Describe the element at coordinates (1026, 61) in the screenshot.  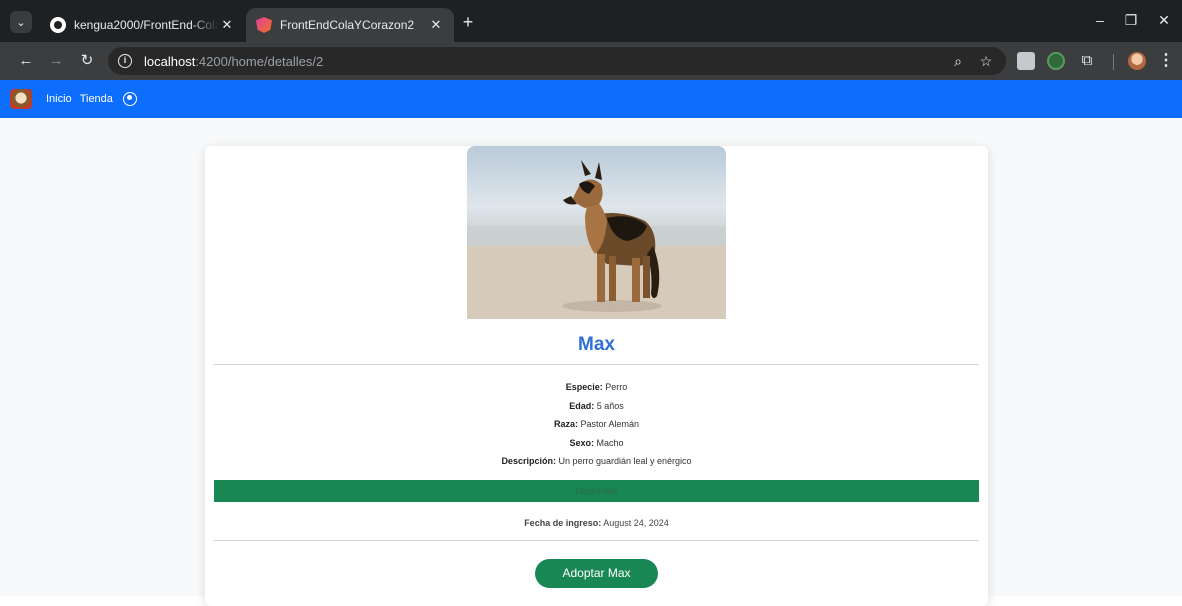
I see `extension-icon` at that location.